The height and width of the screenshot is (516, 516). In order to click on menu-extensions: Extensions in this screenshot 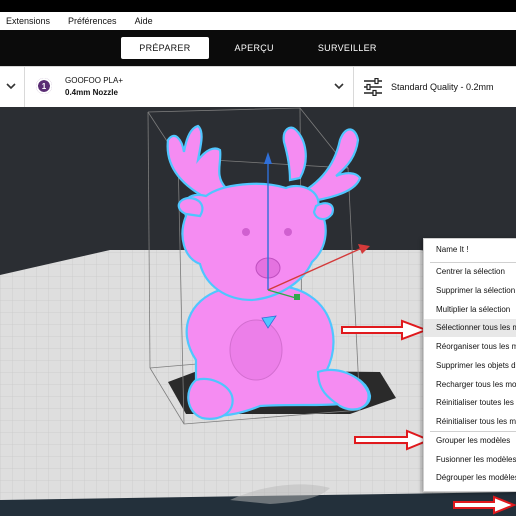, I will do `click(28, 21)`.